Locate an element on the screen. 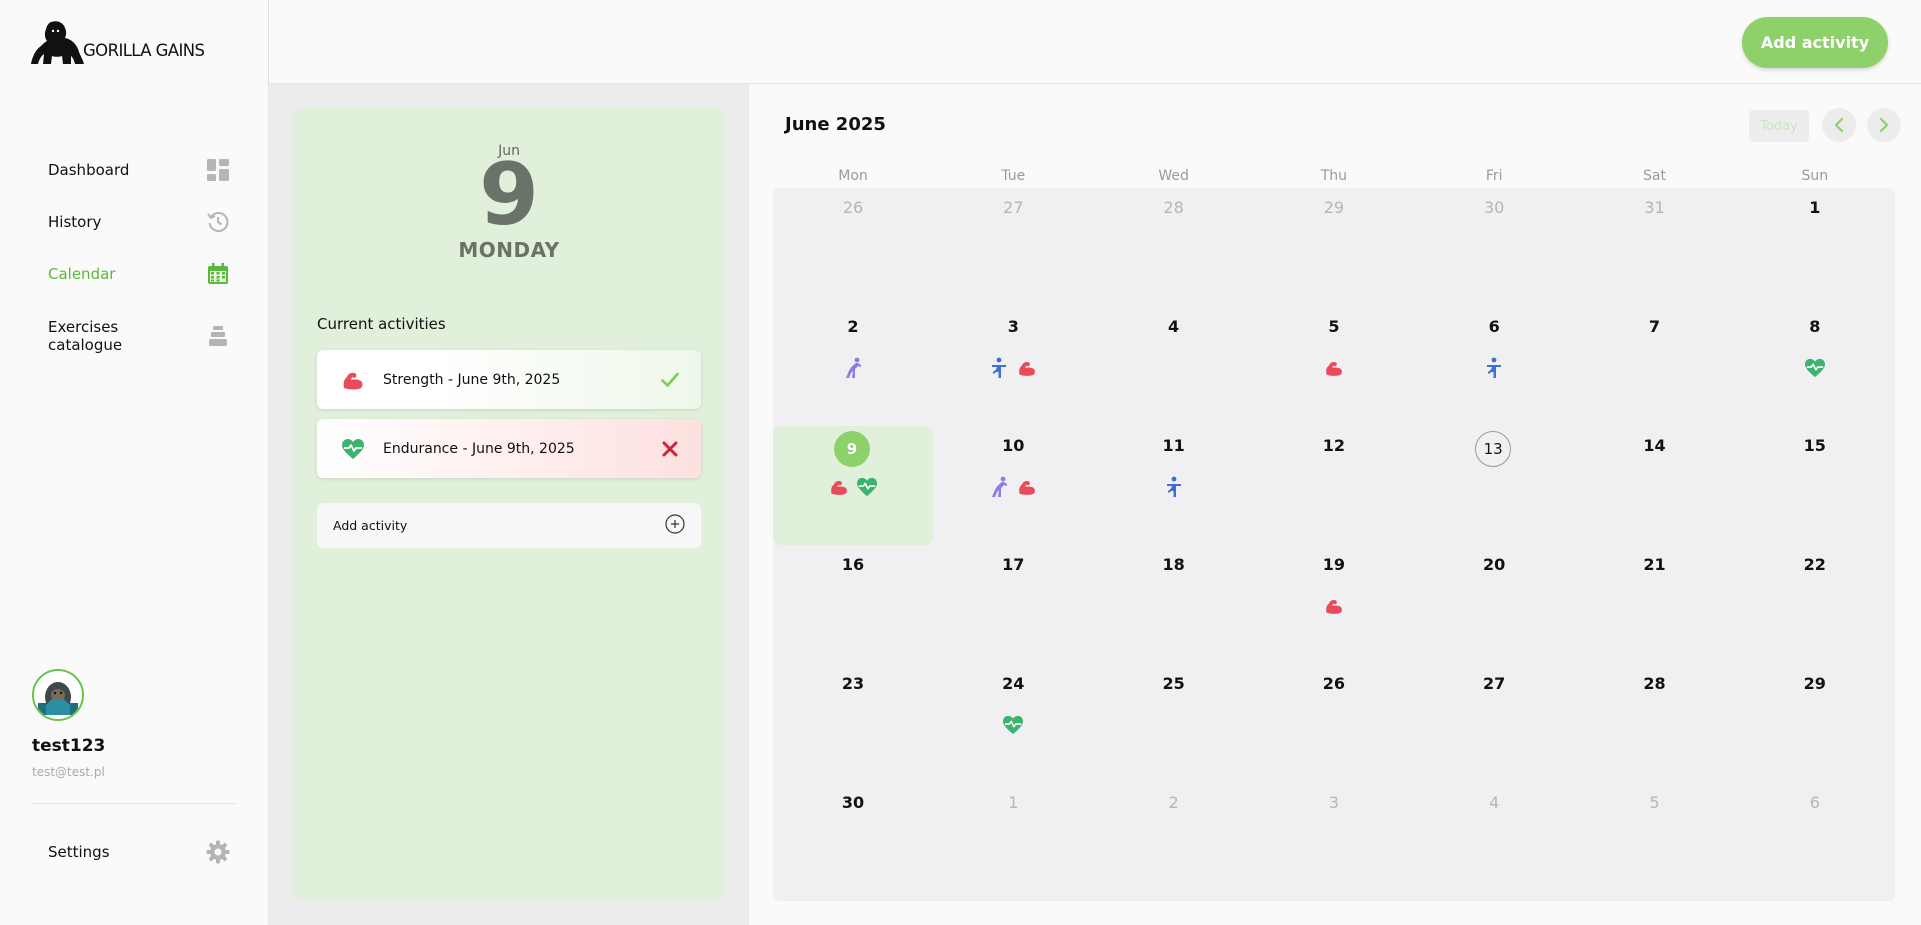 The width and height of the screenshot is (1921, 925). dashboard-icon is located at coordinates (218, 170).